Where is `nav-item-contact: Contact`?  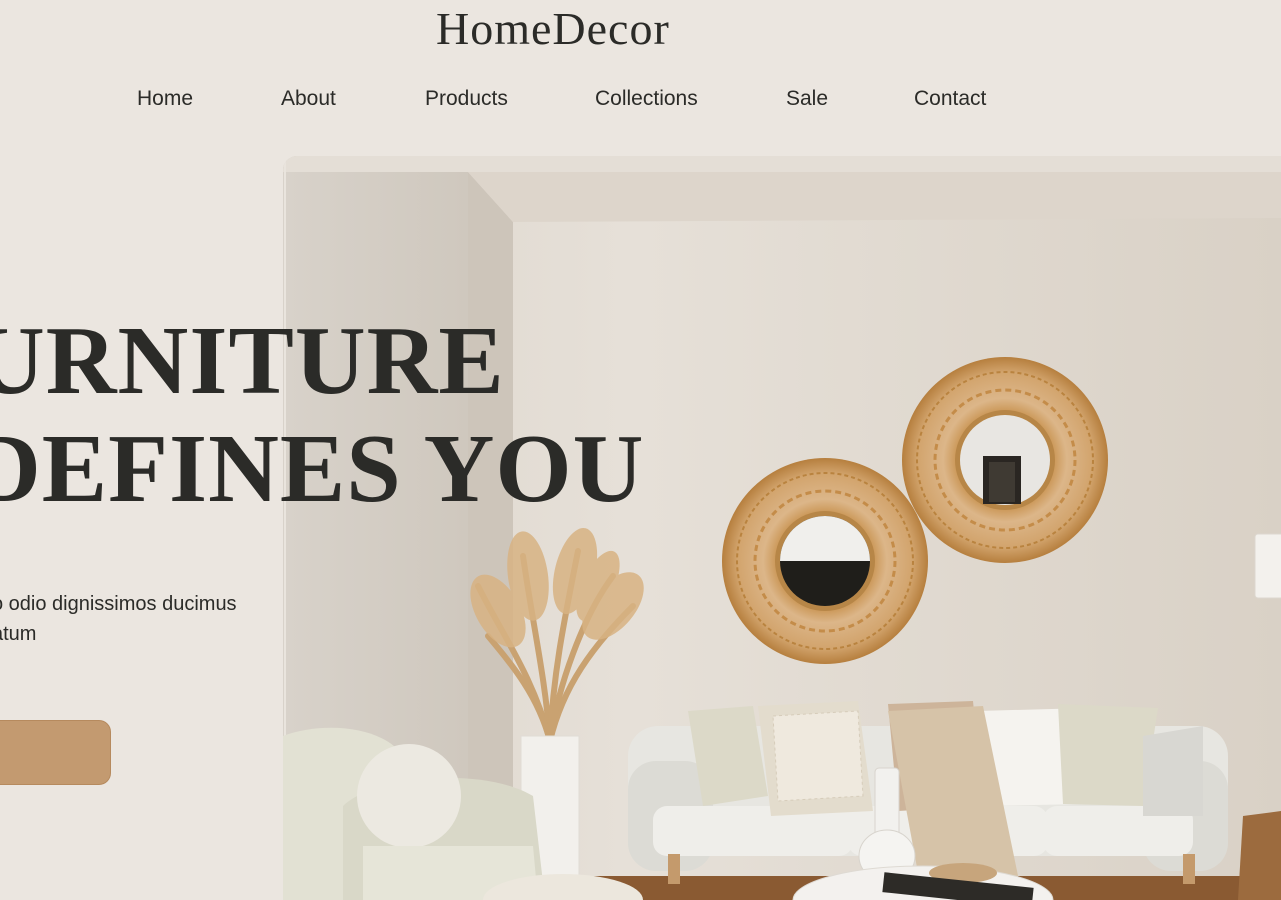 nav-item-contact: Contact is located at coordinates (950, 99).